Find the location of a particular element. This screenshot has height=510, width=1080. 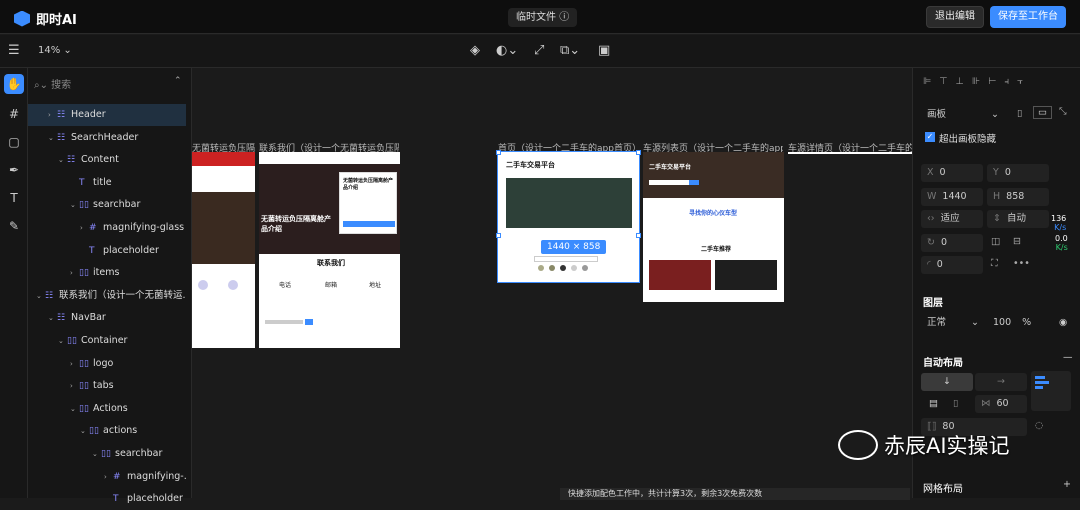

layer-search: ⌕⌄ 搜索 is located at coordinates (52, 83).